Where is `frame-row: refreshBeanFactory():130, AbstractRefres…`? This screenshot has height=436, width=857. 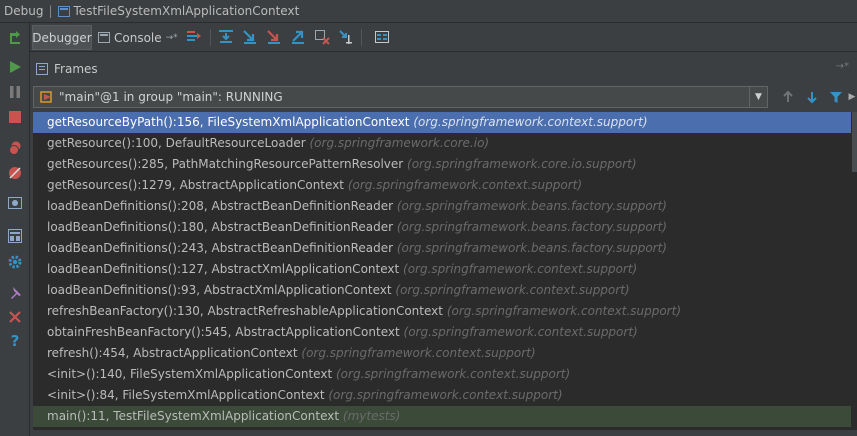
frame-row: refreshBeanFactory():130, AbstractRefres… is located at coordinates (442, 311).